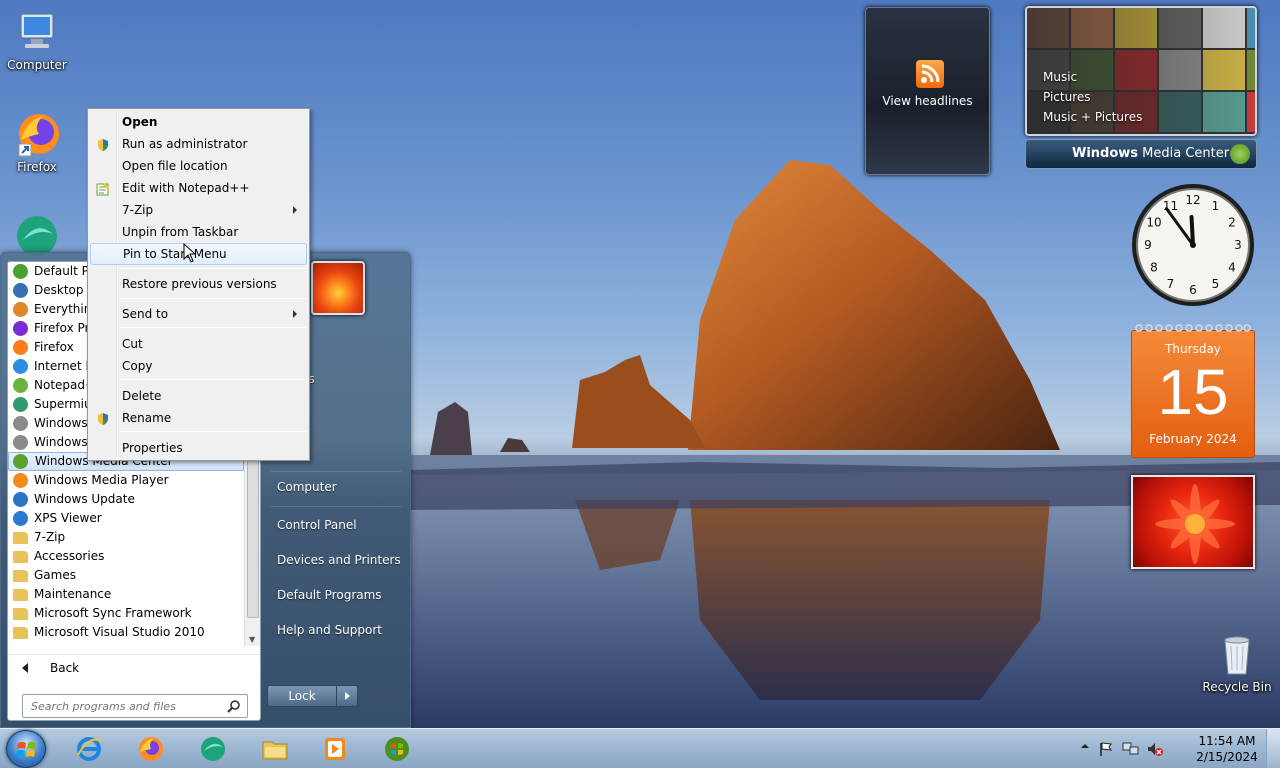 The width and height of the screenshot is (1280, 768). Describe the element at coordinates (26, 749) in the screenshot. I see `start-button` at that location.